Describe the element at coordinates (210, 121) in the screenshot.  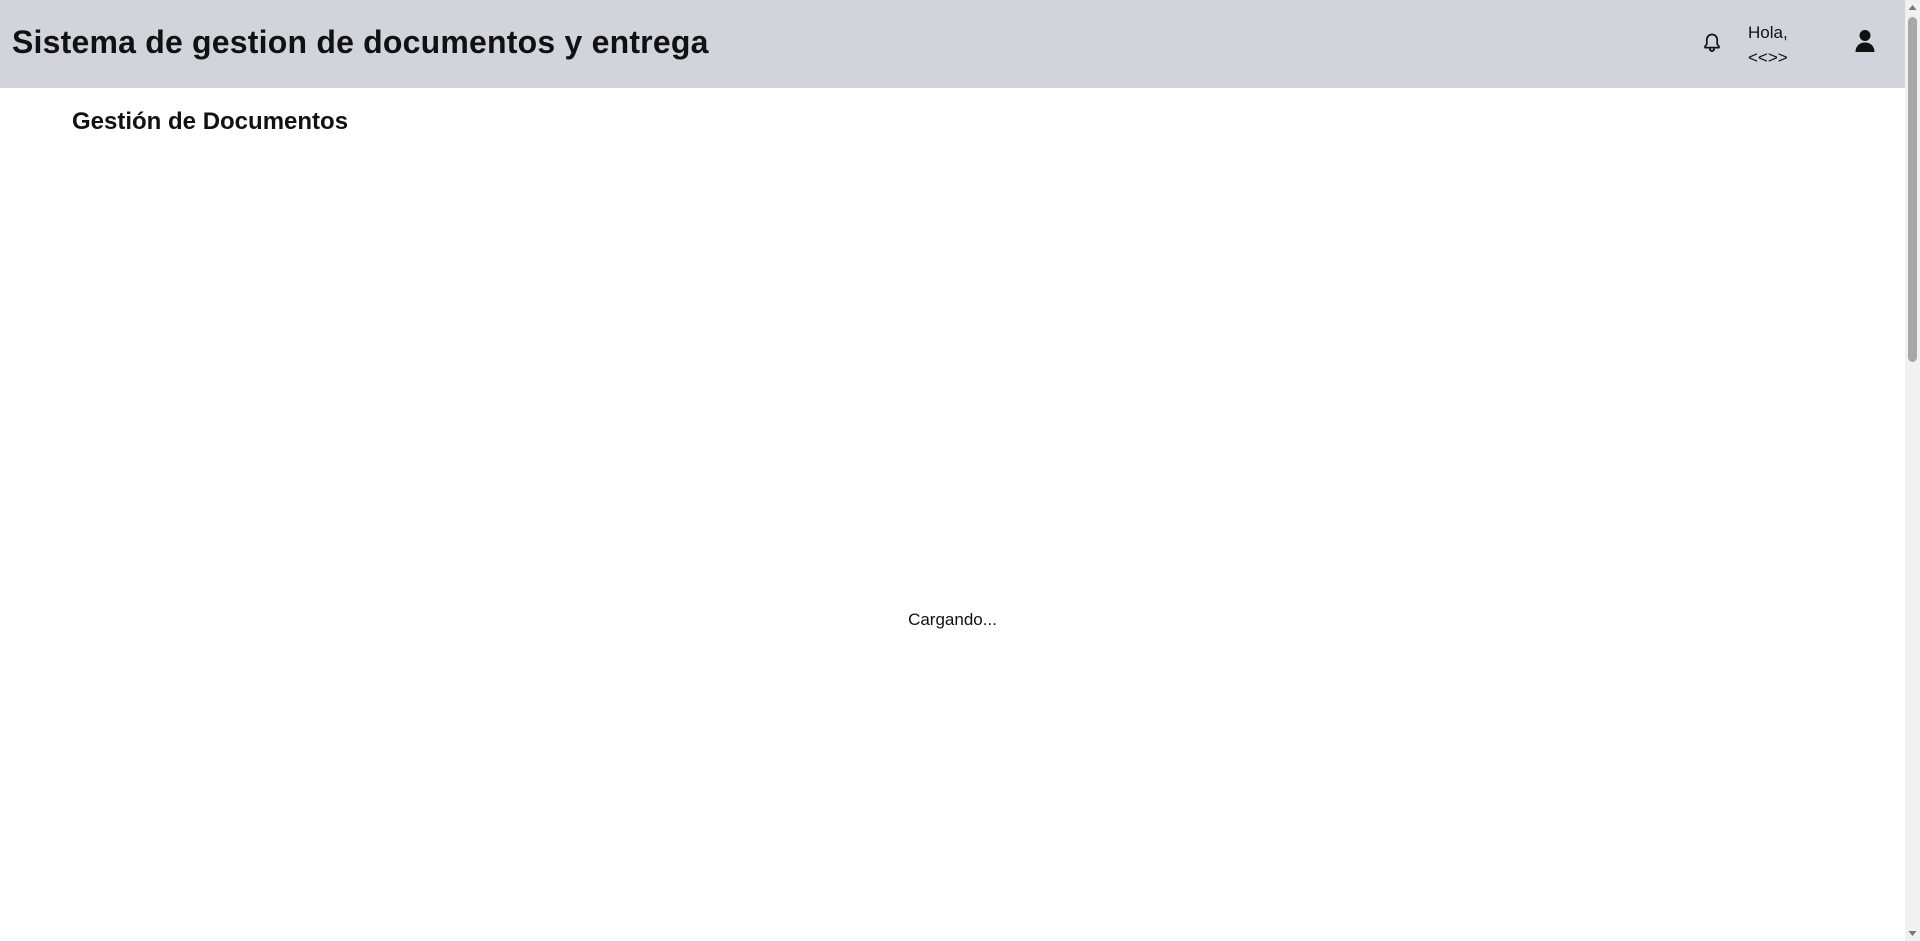
I see `page-title: Gestión de Documentos` at that location.